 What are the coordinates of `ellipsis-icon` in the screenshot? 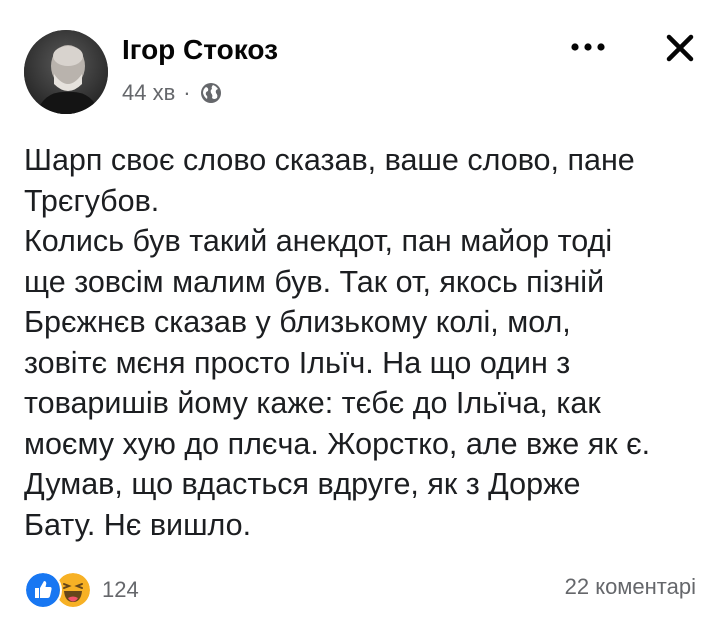 It's located at (588, 47).